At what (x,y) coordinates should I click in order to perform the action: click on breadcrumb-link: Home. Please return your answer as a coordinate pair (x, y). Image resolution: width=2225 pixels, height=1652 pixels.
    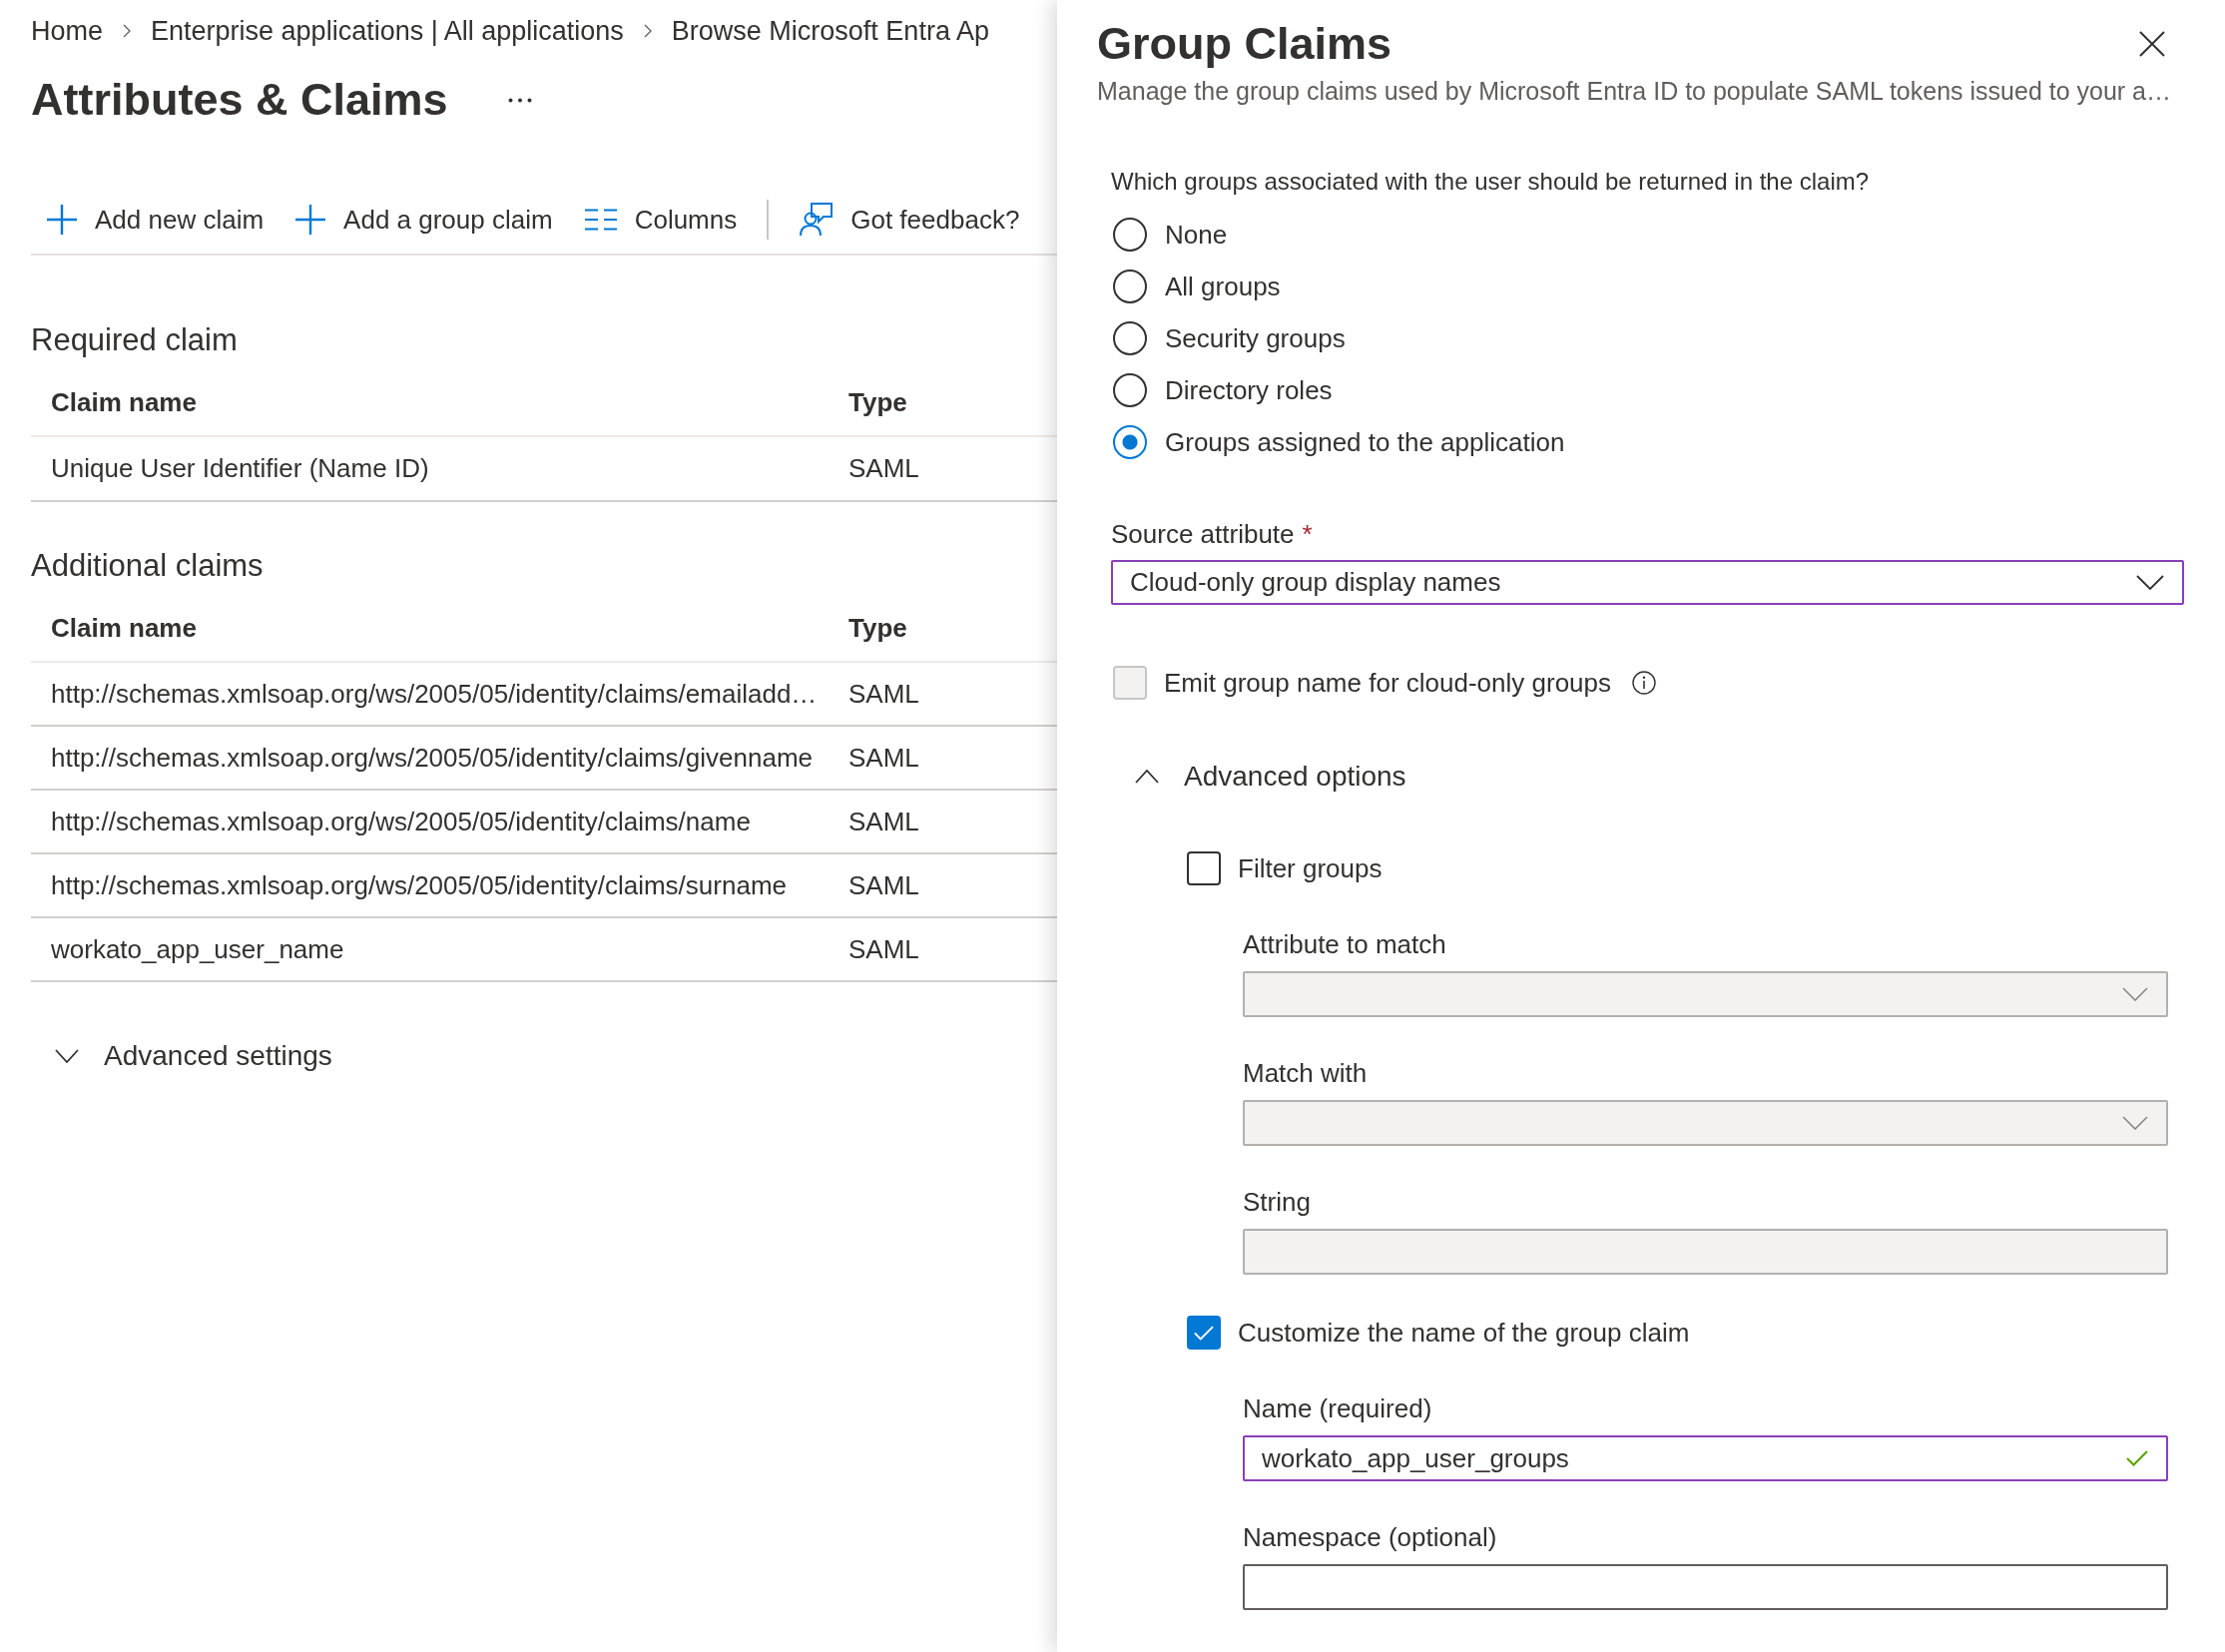
    Looking at the image, I should click on (67, 31).